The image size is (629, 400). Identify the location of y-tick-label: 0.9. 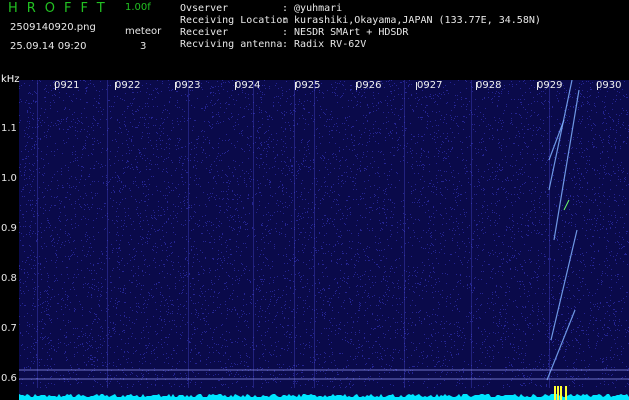
(9, 228).